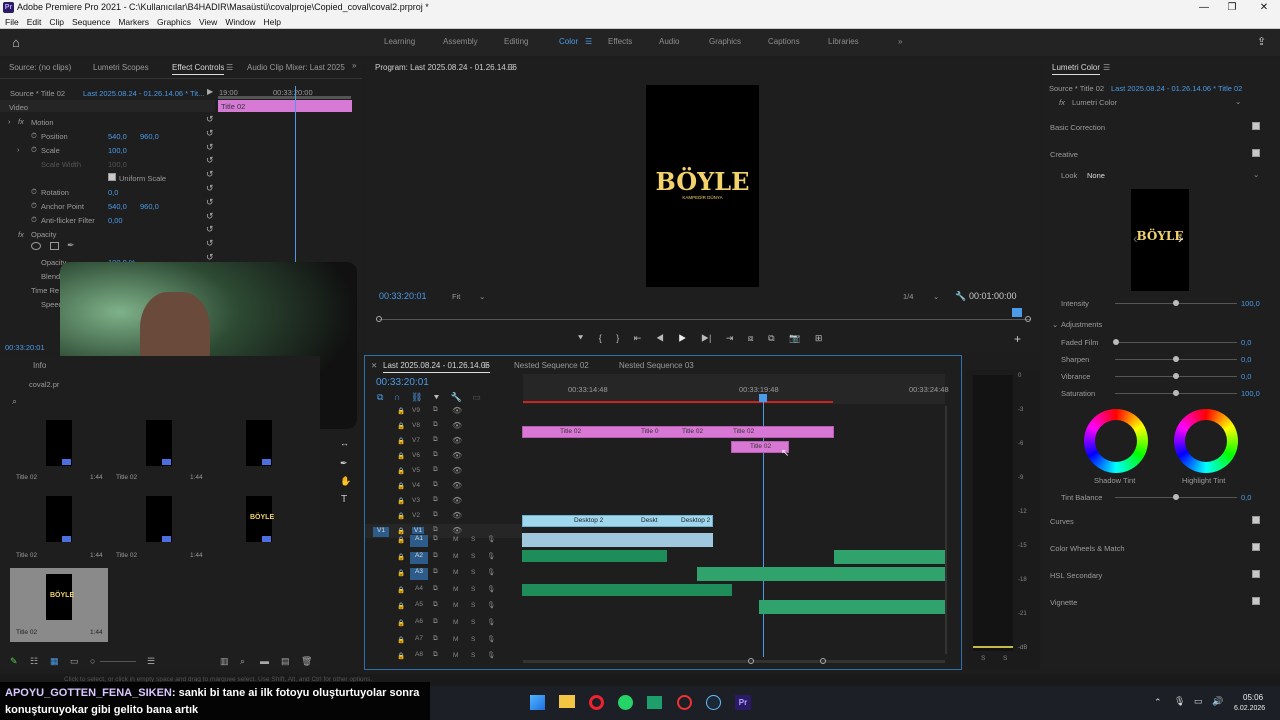 This screenshot has height=720, width=1280. What do you see at coordinates (45, 290) in the screenshot?
I see `time-remap-label: Time Re` at bounding box center [45, 290].